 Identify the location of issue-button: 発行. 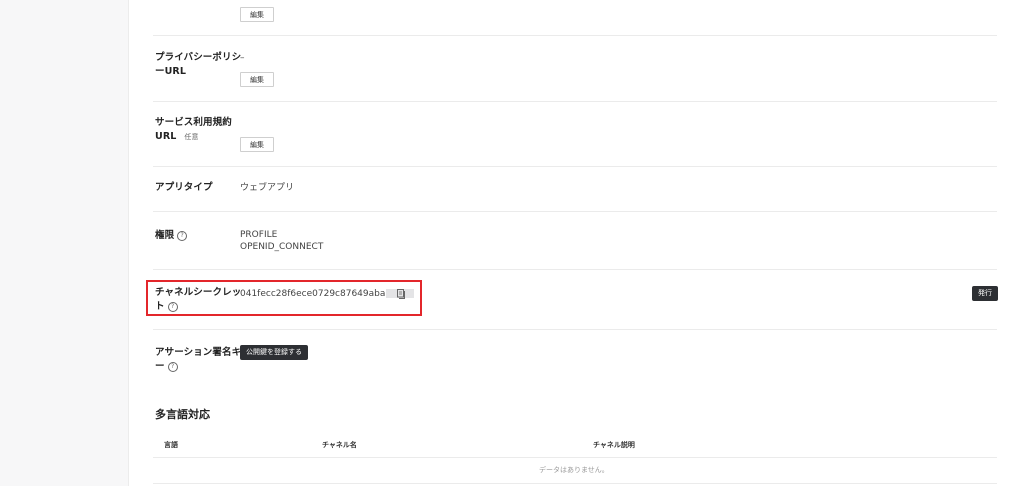
(985, 293).